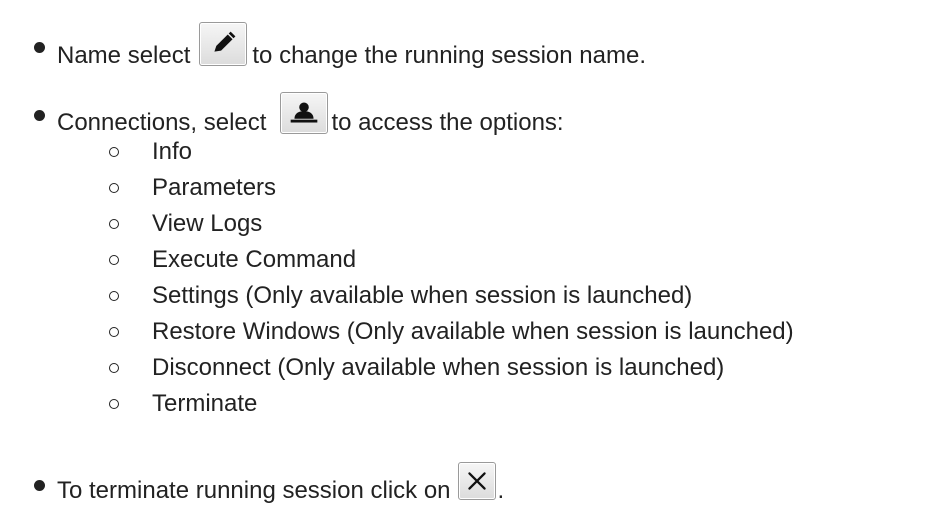 The width and height of the screenshot is (939, 514). I want to click on option-item: View Logs, so click(207, 224).